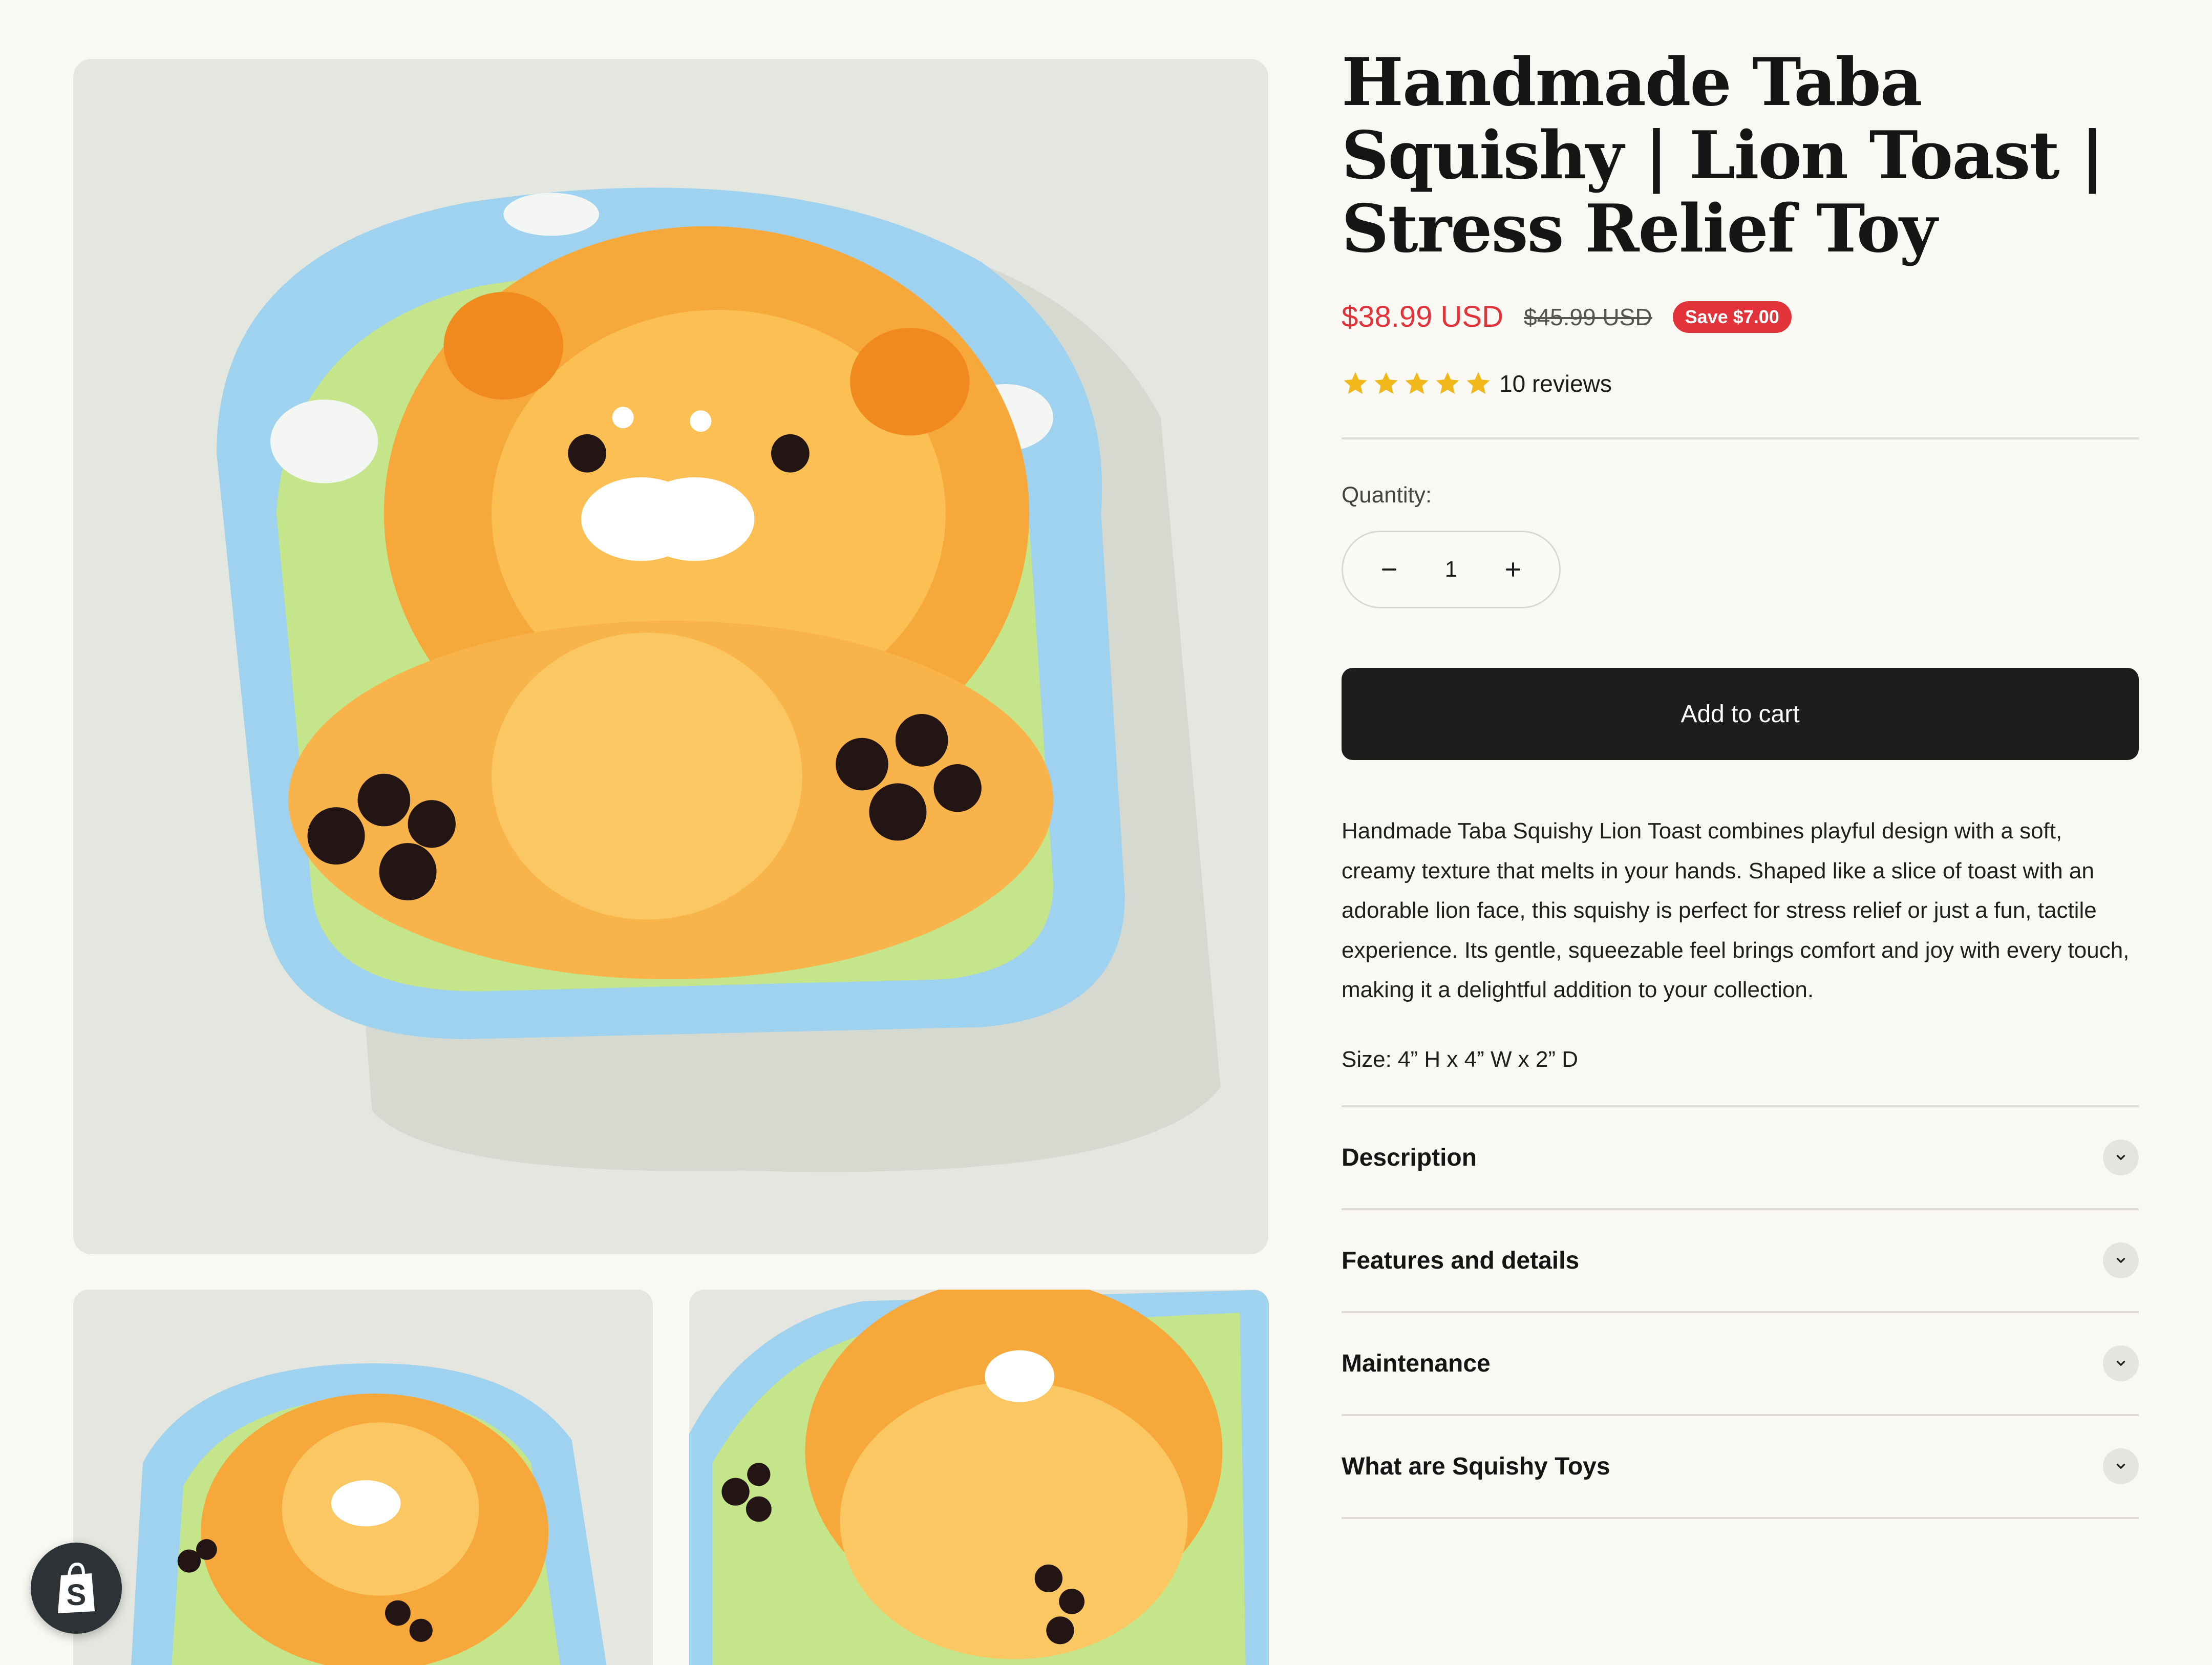 Image resolution: width=2212 pixels, height=1665 pixels. I want to click on minus-icon, so click(1389, 569).